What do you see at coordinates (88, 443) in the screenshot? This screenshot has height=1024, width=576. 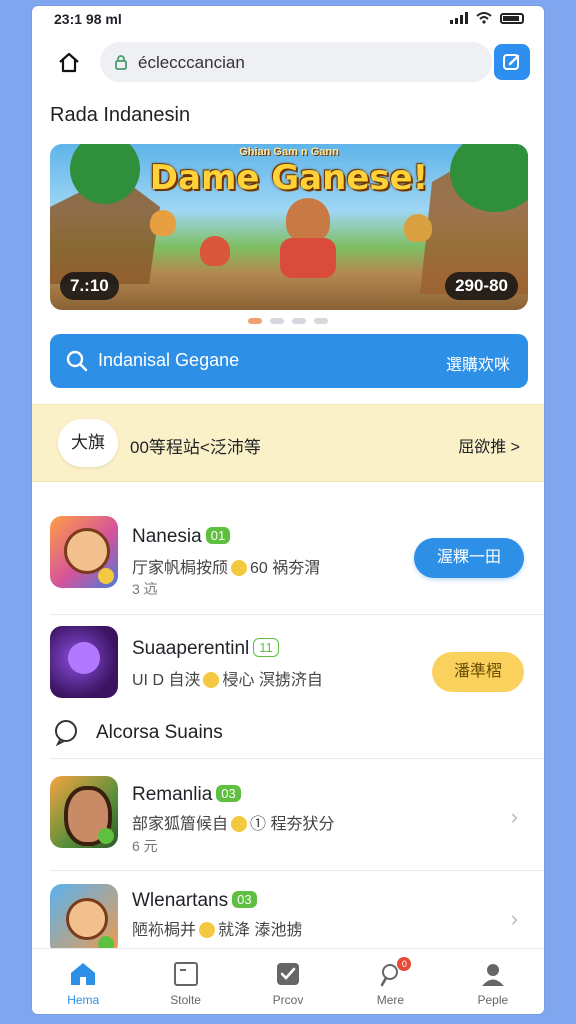 I see `promo-badge: 大旗` at bounding box center [88, 443].